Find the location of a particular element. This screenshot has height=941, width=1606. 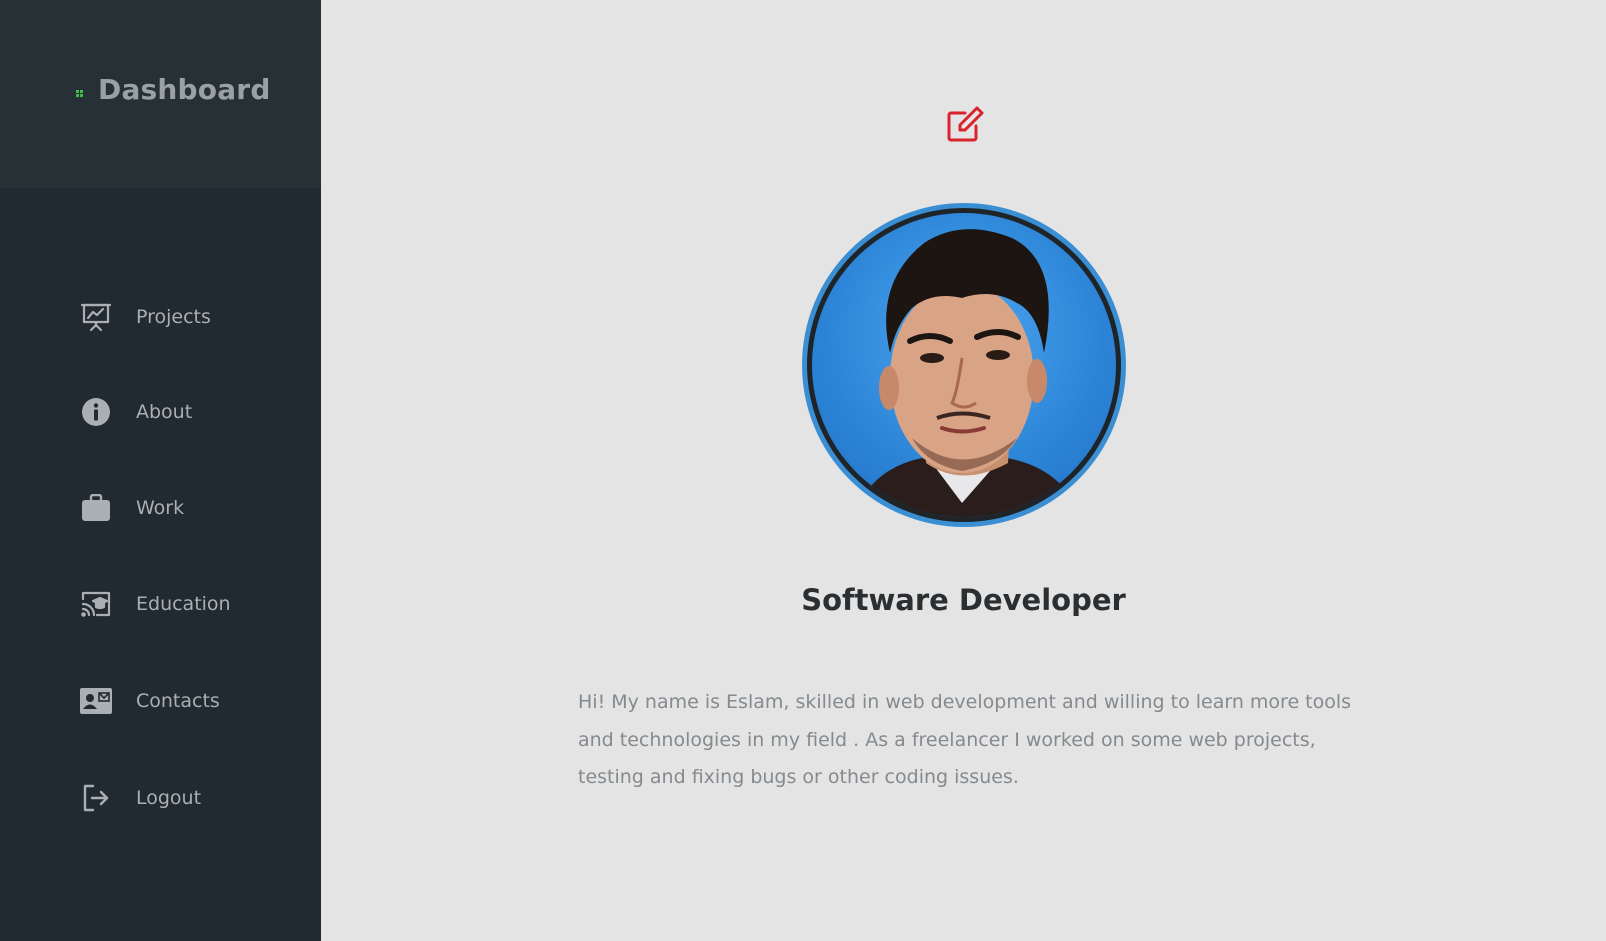

avatar is located at coordinates (964, 365).